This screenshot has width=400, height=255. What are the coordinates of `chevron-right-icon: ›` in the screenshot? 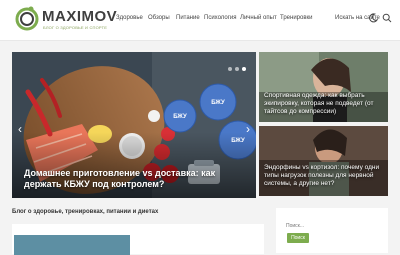 It's located at (248, 129).